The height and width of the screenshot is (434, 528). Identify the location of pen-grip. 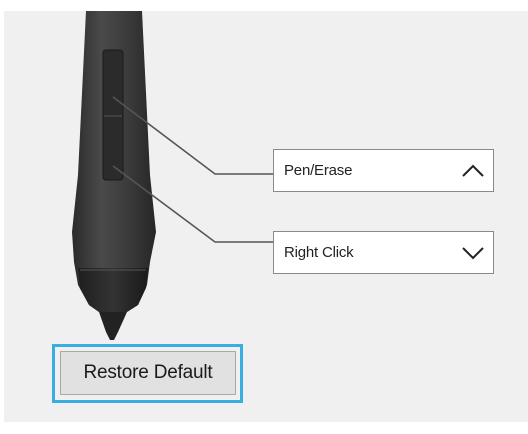
(113, 290).